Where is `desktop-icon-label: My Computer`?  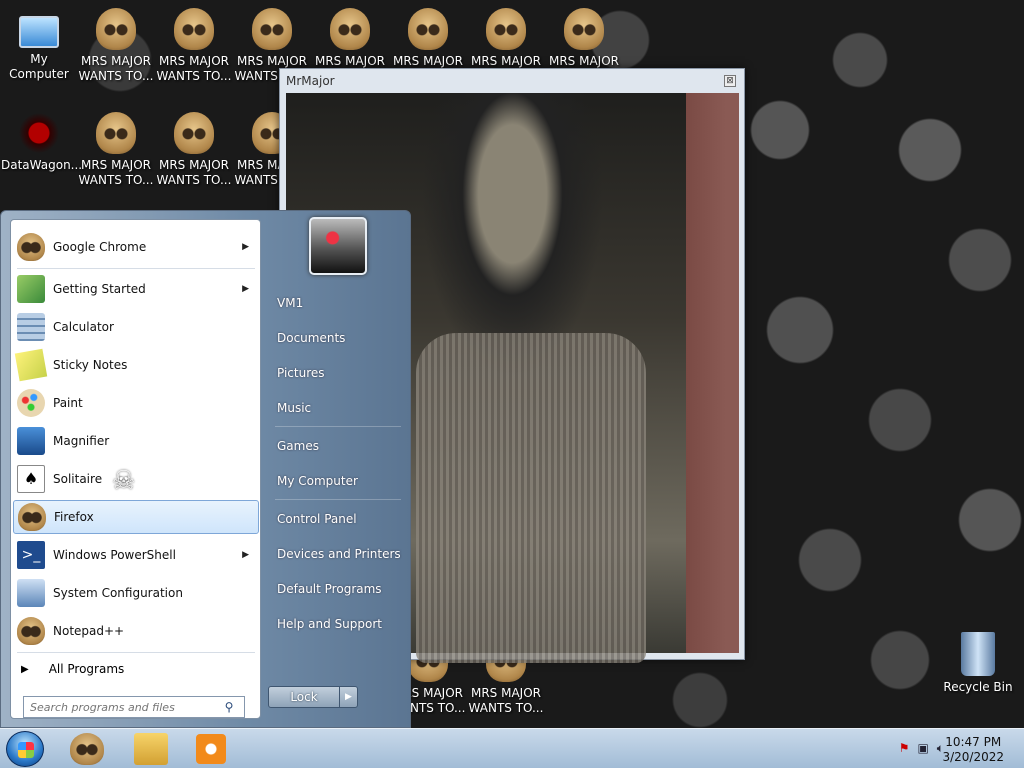 desktop-icon-label: My Computer is located at coordinates (39, 66).